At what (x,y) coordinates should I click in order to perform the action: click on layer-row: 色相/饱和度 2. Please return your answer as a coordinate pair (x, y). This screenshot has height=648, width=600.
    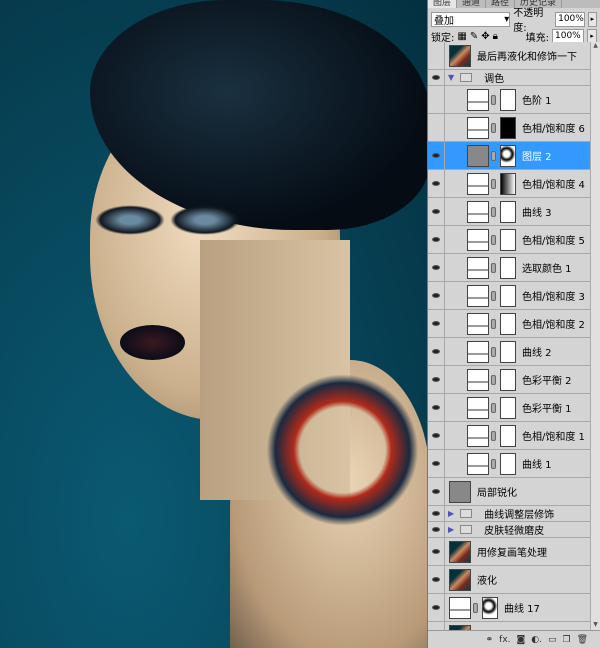
    Looking at the image, I should click on (509, 324).